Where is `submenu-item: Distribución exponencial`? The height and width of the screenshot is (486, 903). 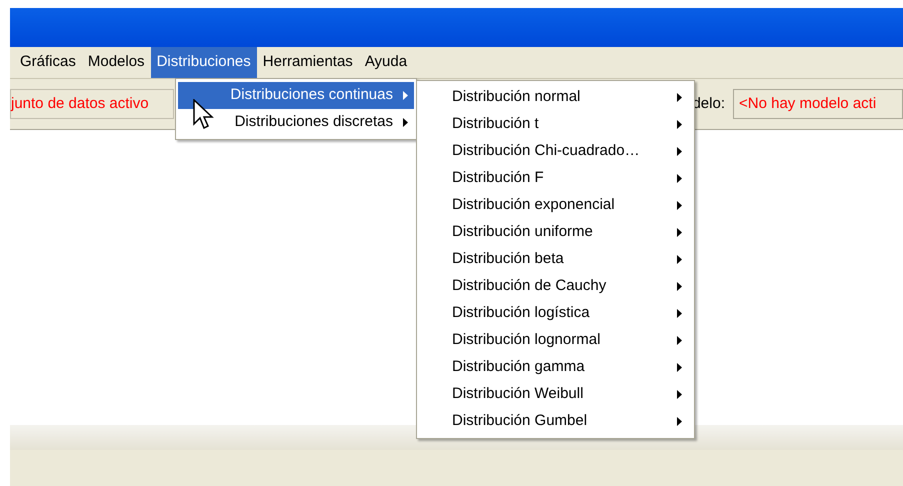 submenu-item: Distribución exponencial is located at coordinates (555, 205).